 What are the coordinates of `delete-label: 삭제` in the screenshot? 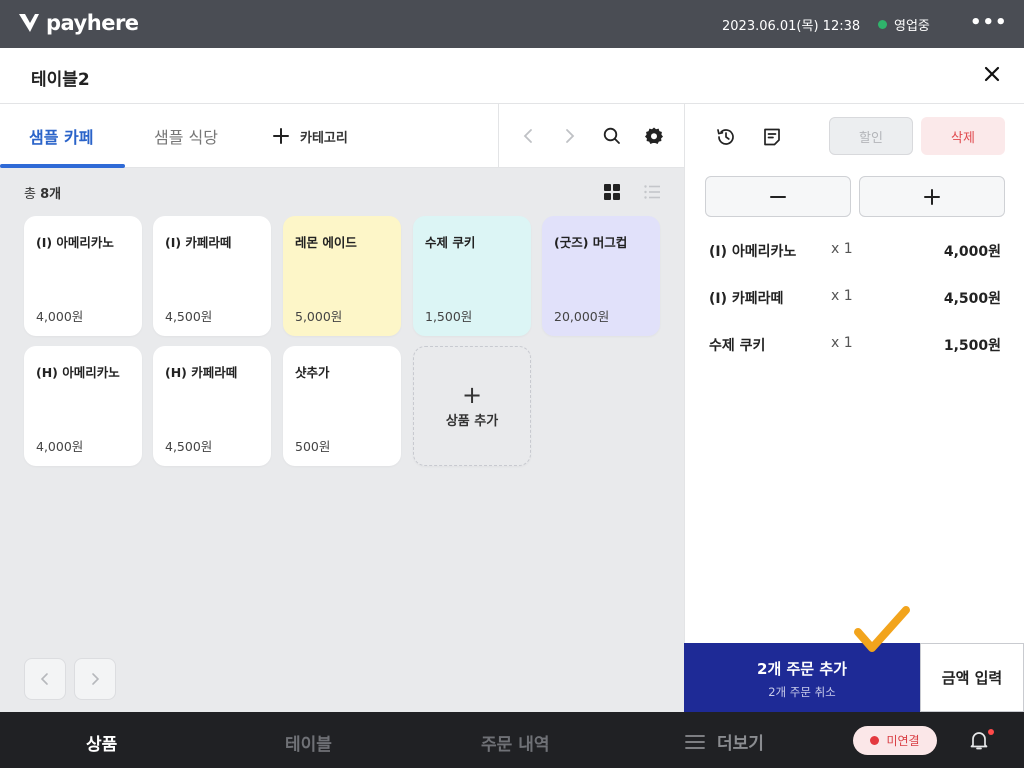 It's located at (963, 138).